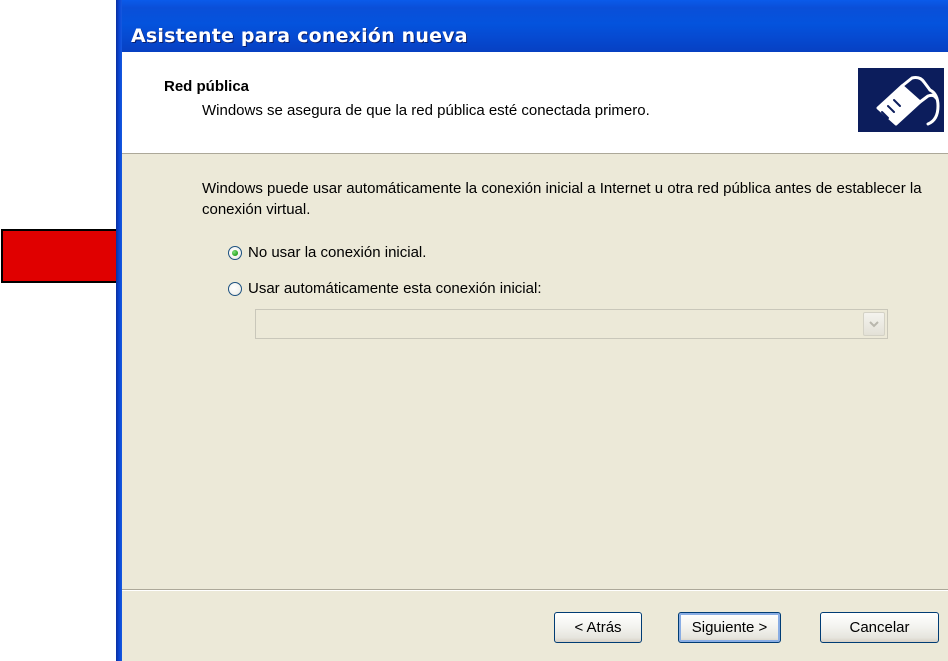 The width and height of the screenshot is (948, 661). What do you see at coordinates (532, 26) in the screenshot?
I see `title-bar: Asistente para conexión nueva` at bounding box center [532, 26].